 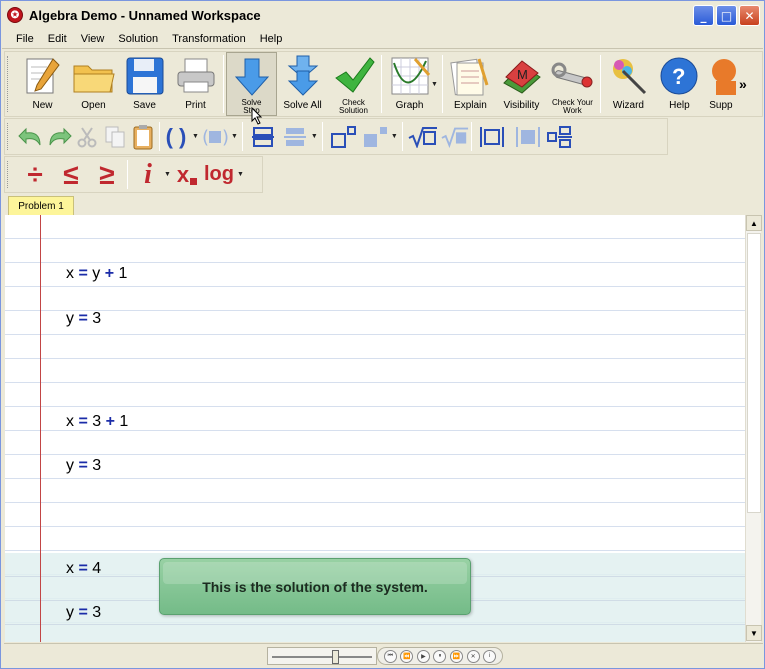 What do you see at coordinates (41, 205) in the screenshot?
I see `tab-problem-1: Problem 1` at bounding box center [41, 205].